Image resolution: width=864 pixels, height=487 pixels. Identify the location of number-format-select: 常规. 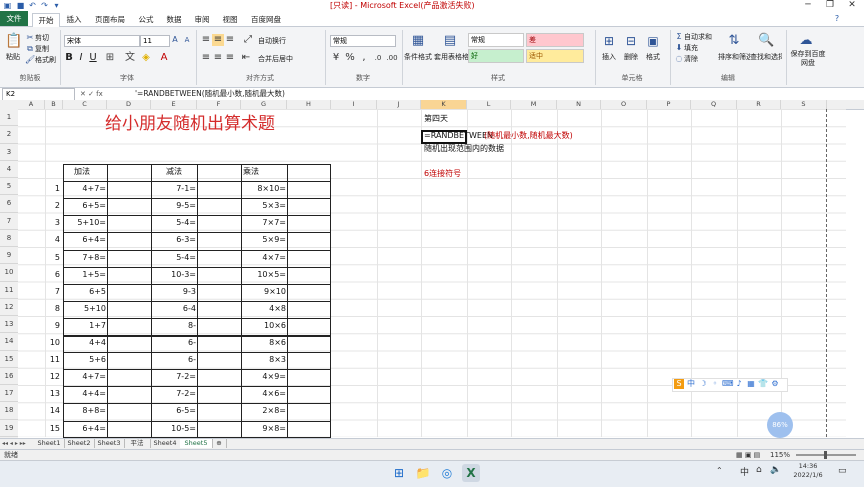
(363, 41).